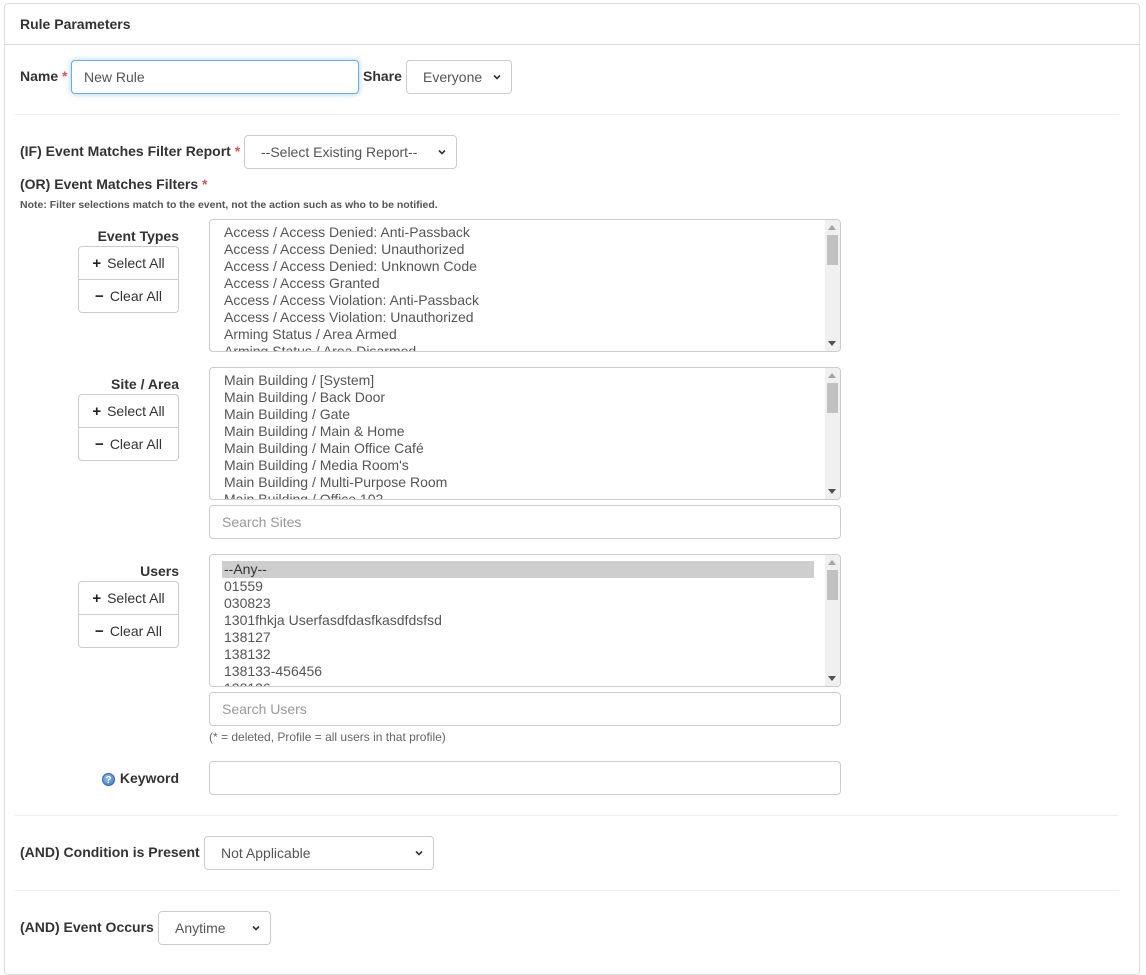 This screenshot has height=975, width=1146. What do you see at coordinates (525, 778) in the screenshot?
I see `keyword-input` at bounding box center [525, 778].